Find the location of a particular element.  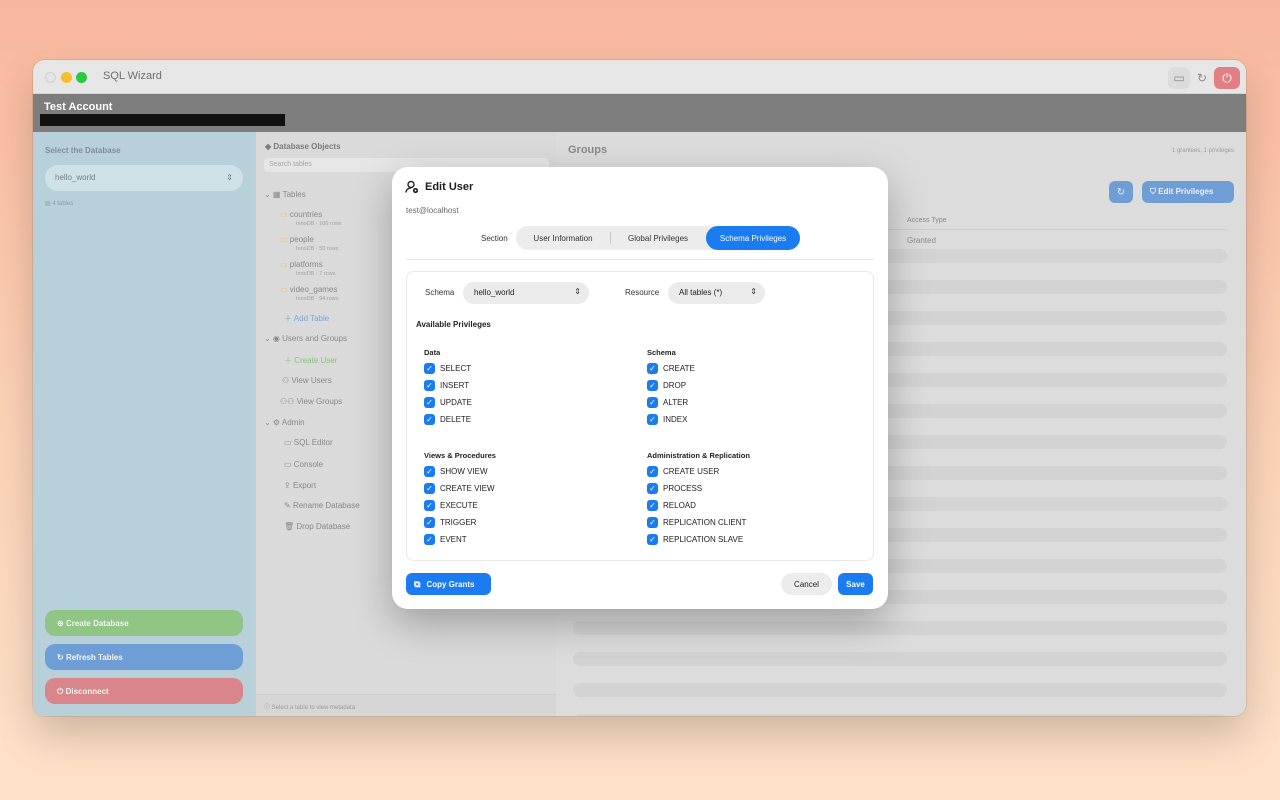

privilege-process: ✓ PROCESS is located at coordinates (674, 488).